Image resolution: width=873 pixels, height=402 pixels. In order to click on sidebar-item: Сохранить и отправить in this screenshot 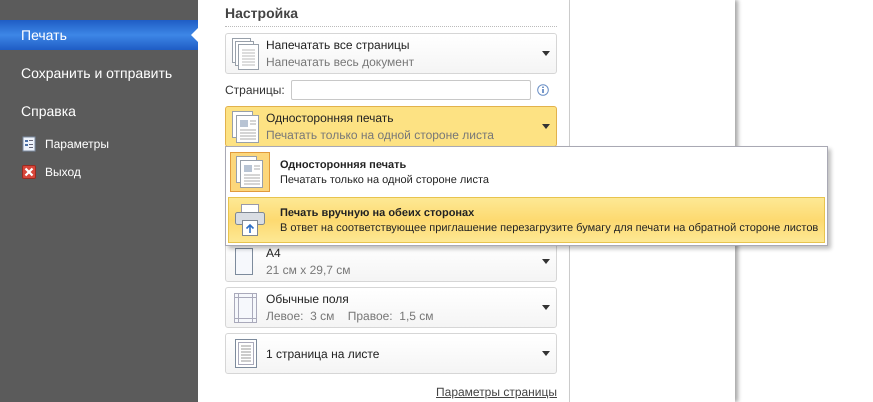, I will do `click(99, 73)`.